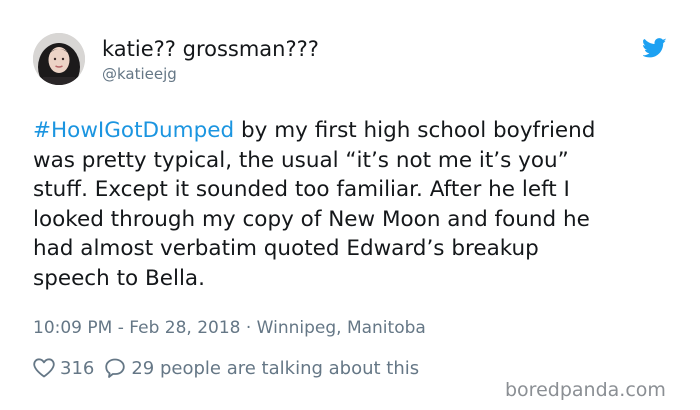  What do you see at coordinates (119, 278) in the screenshot?
I see `tweet-line-6: speech to Bella.` at bounding box center [119, 278].